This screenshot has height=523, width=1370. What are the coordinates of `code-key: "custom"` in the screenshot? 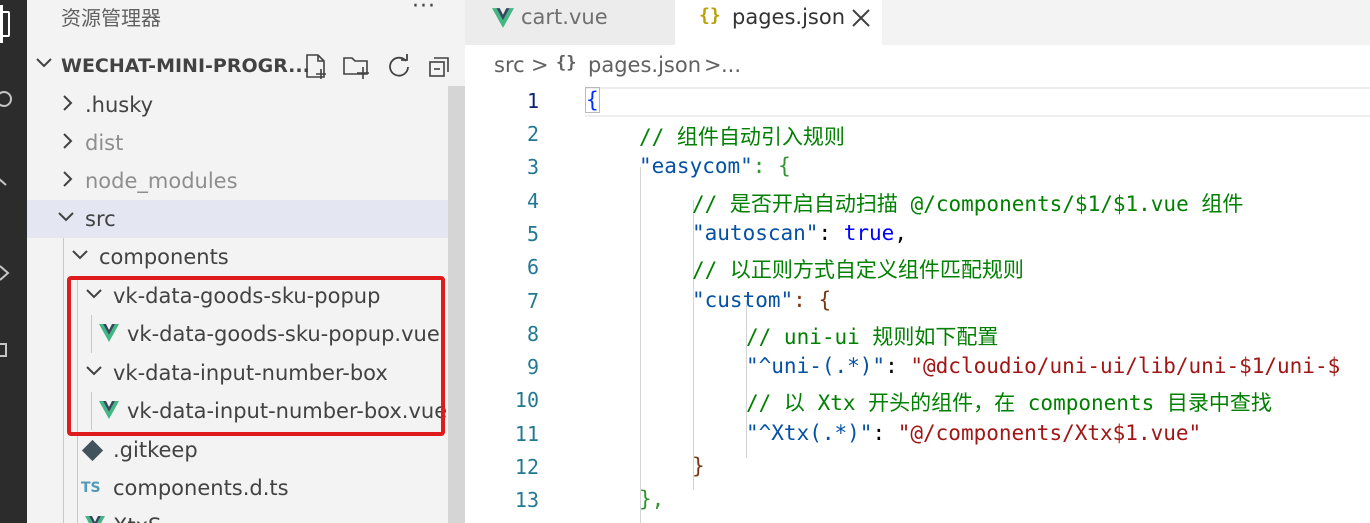 It's located at (743, 300).